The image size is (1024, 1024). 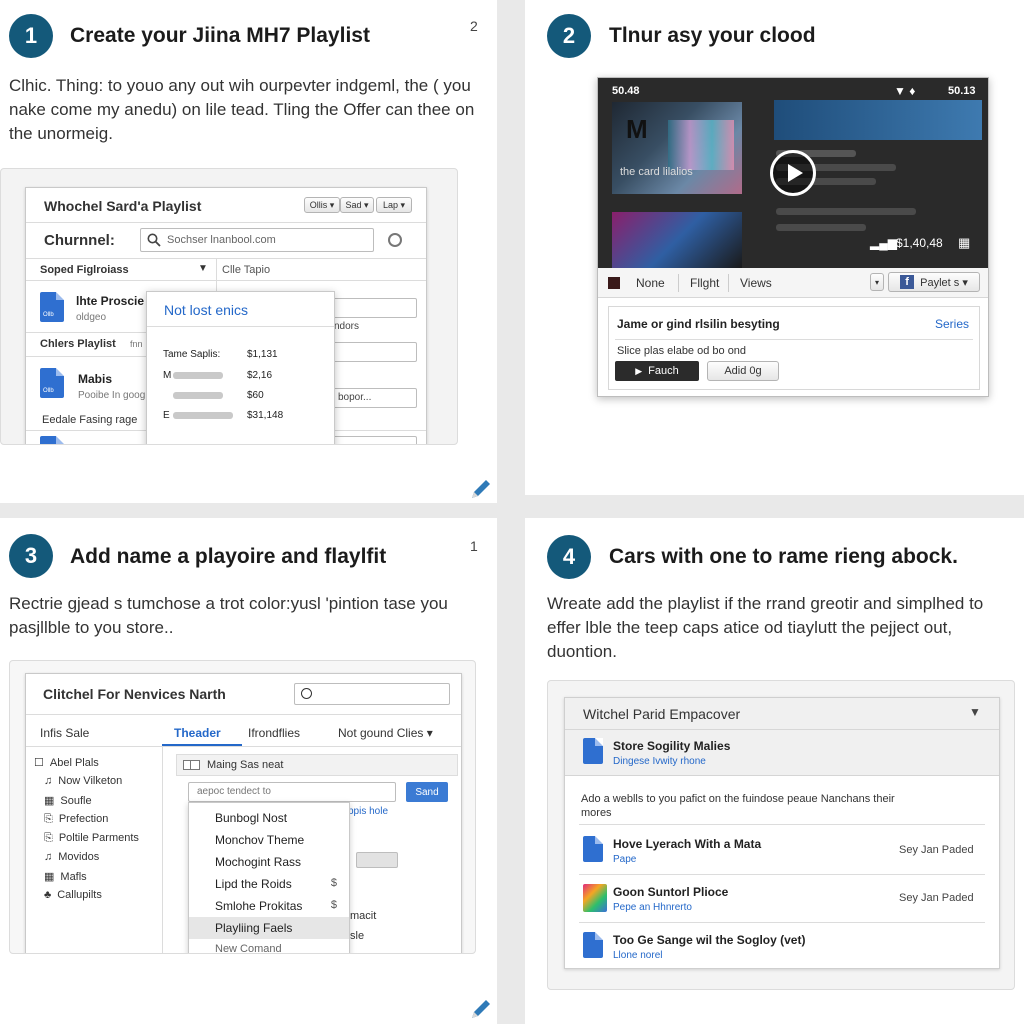 I want to click on sidebar-item-icon: ▦, so click(x=49, y=877).